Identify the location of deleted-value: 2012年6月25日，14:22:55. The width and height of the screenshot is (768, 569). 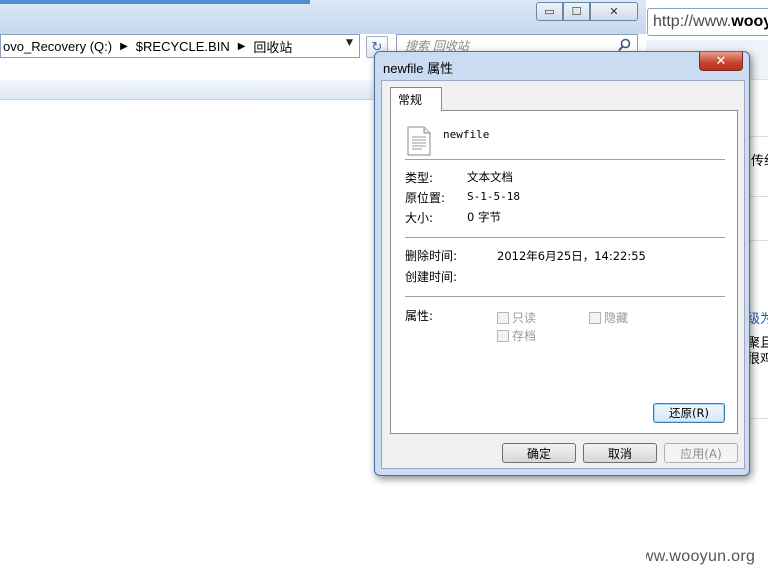
(571, 256).